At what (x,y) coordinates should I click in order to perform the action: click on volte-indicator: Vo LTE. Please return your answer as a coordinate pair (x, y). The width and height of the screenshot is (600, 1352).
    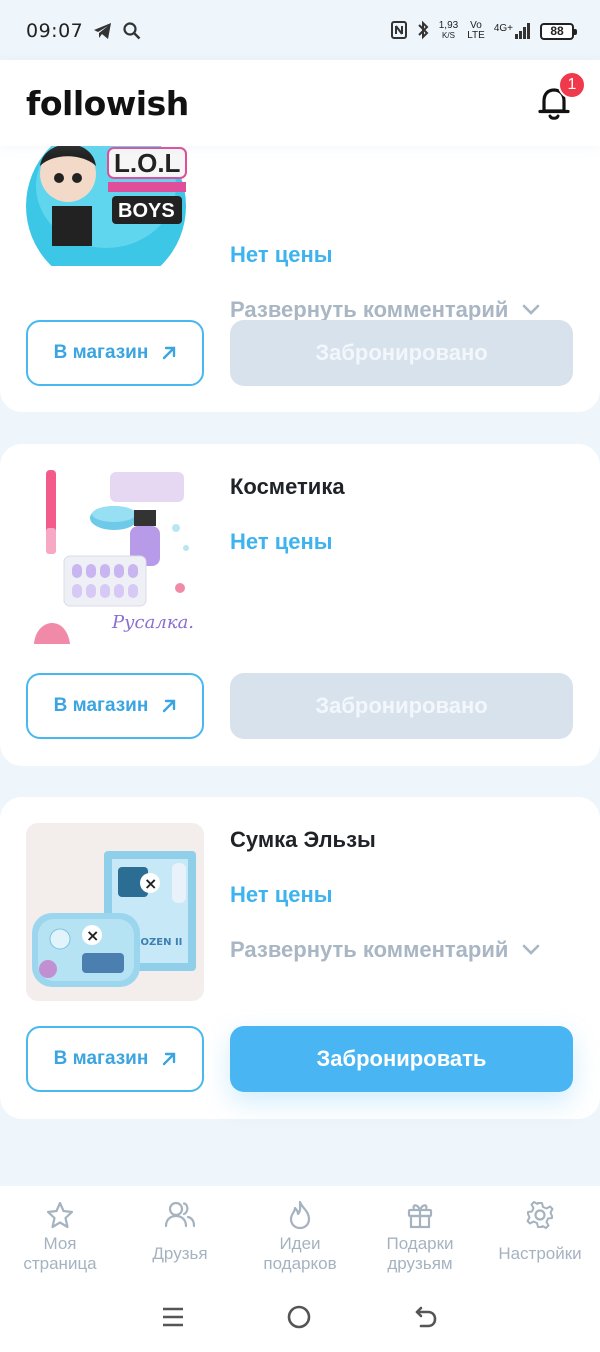
    Looking at the image, I should click on (476, 31).